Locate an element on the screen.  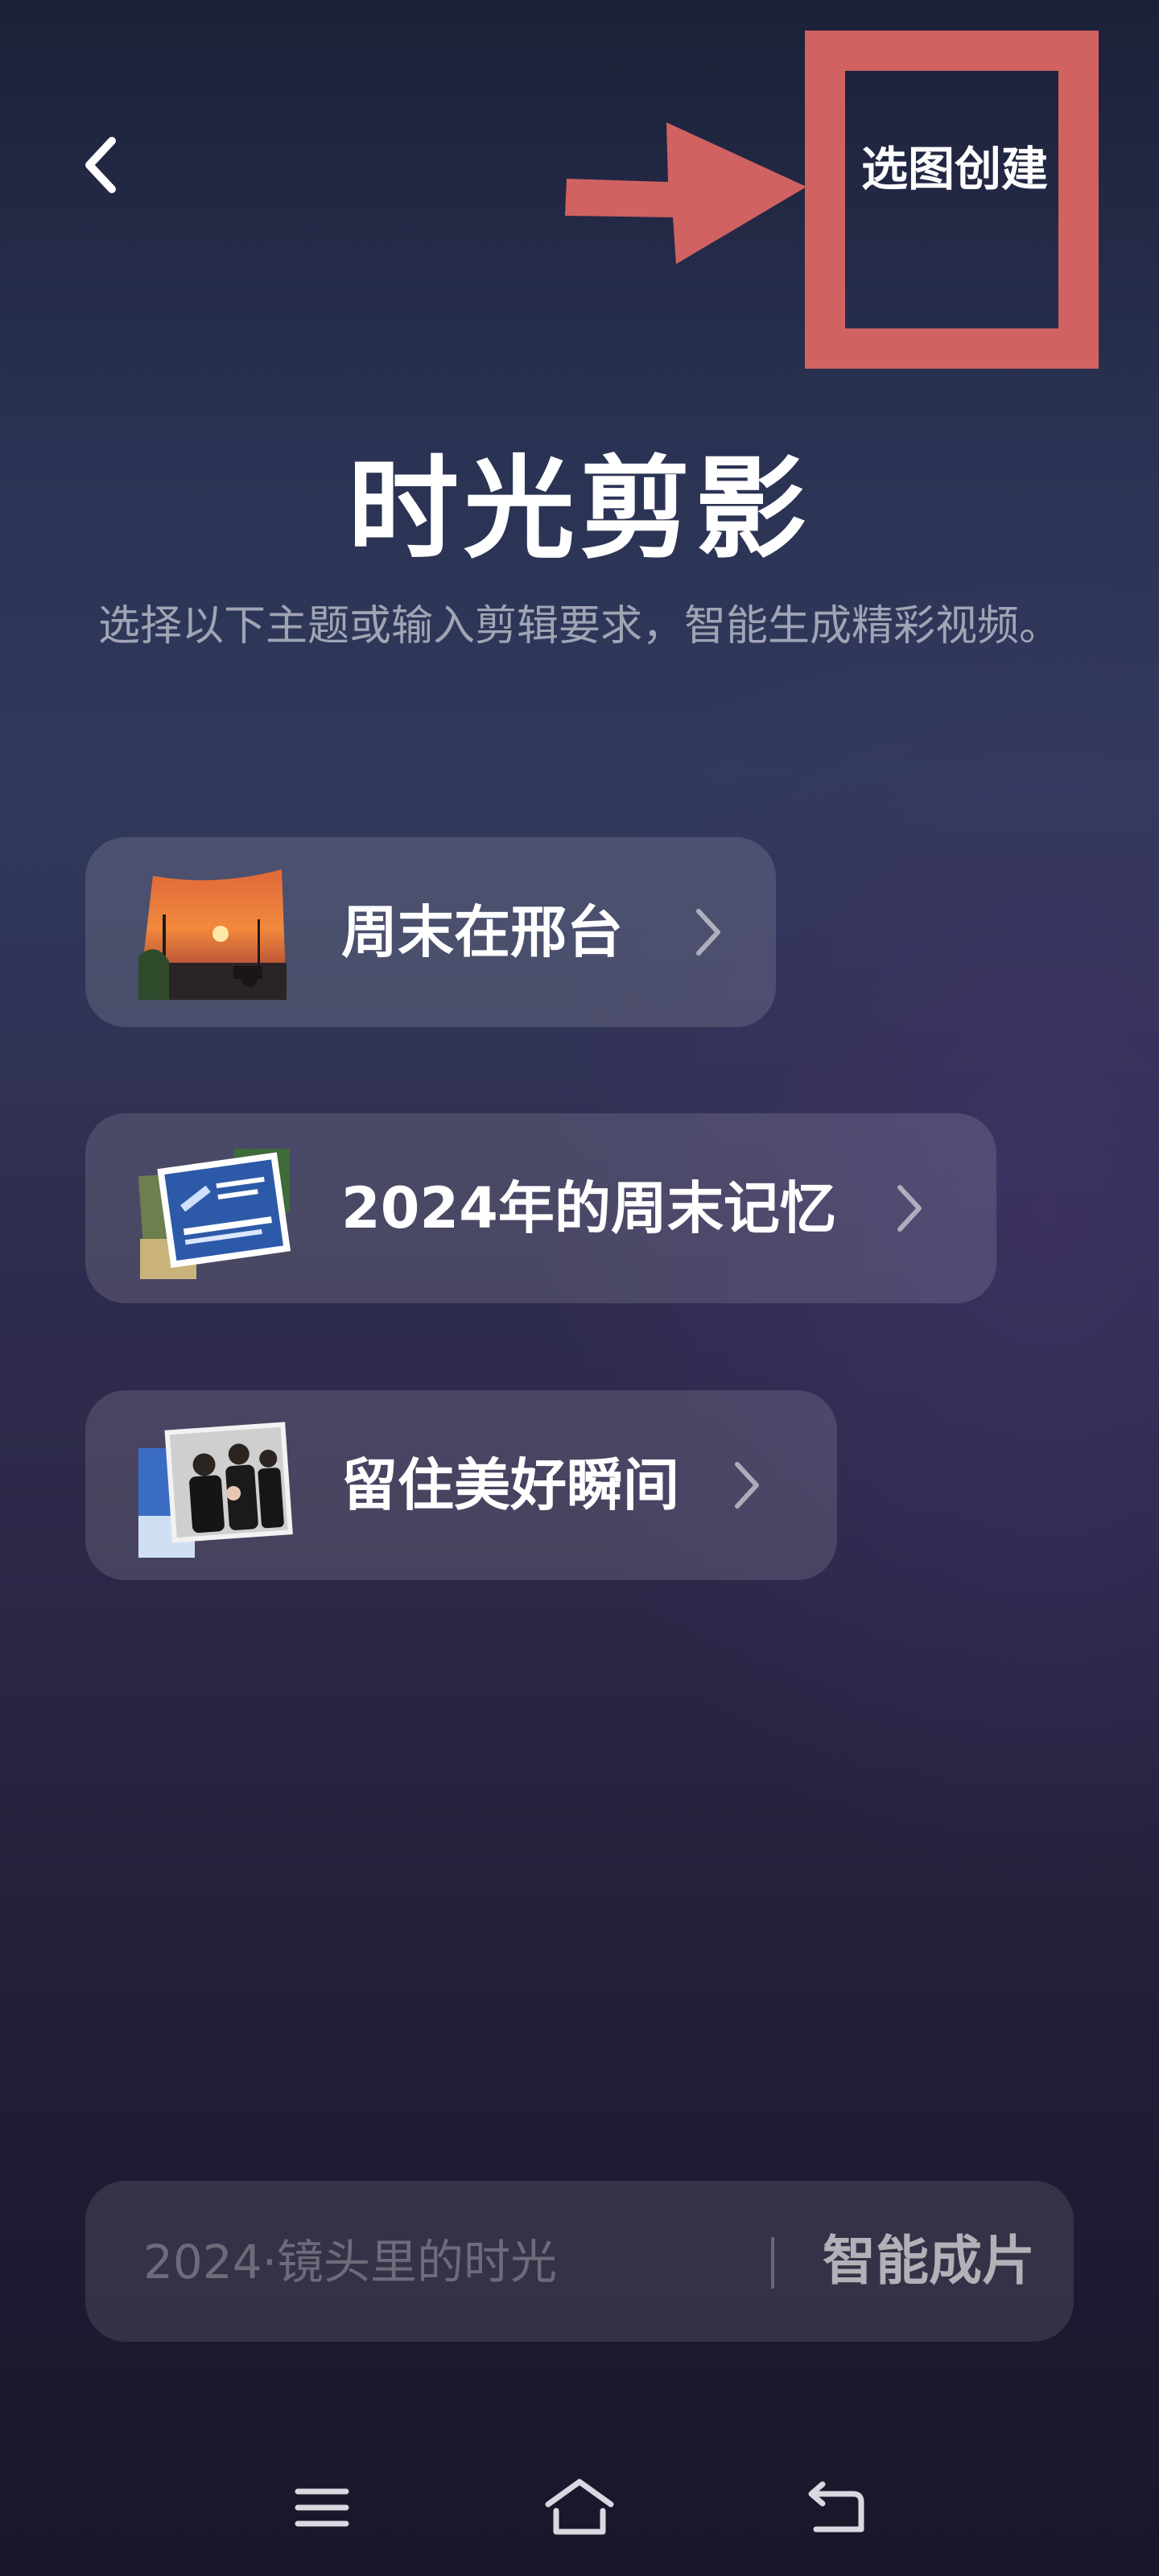
smart-generate-button: 智能成片 is located at coordinates (929, 2261).